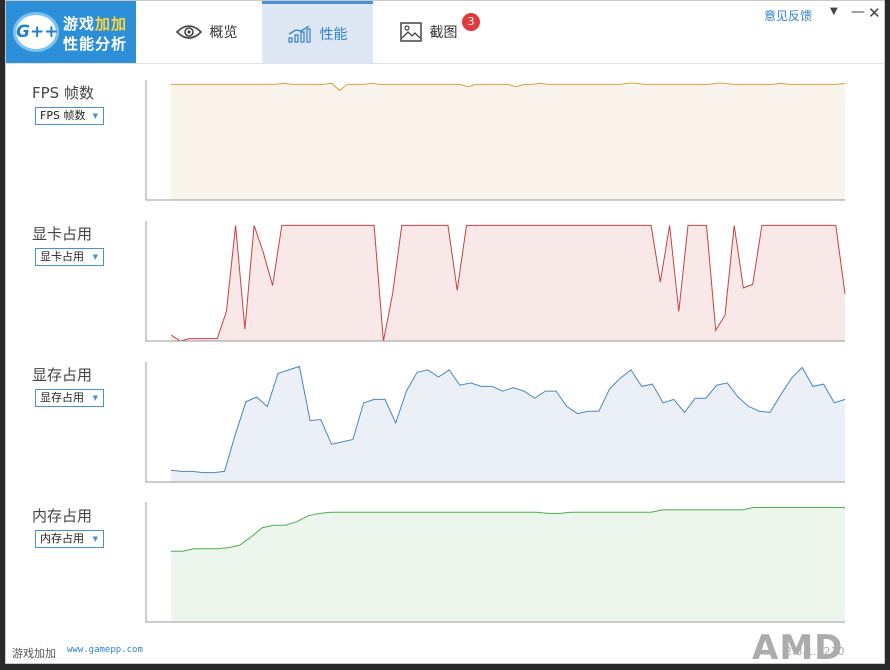  Describe the element at coordinates (63, 115) in the screenshot. I see `fps-dropdown-value: FPS 帧数` at that location.